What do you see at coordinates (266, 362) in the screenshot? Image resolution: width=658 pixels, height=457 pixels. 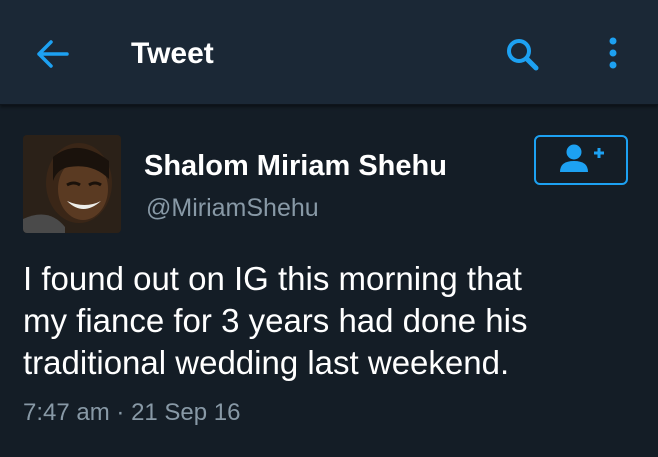 I see `tweet-text-line: traditional wedding last weekend.` at bounding box center [266, 362].